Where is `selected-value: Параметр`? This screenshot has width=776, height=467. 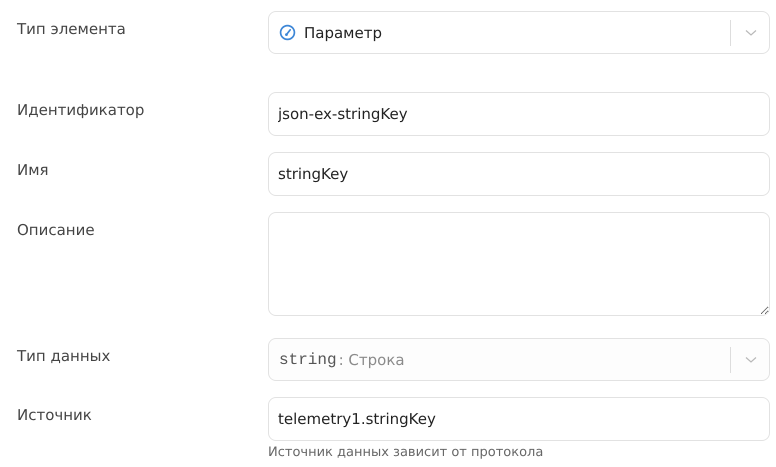
selected-value: Параметр is located at coordinates (343, 33).